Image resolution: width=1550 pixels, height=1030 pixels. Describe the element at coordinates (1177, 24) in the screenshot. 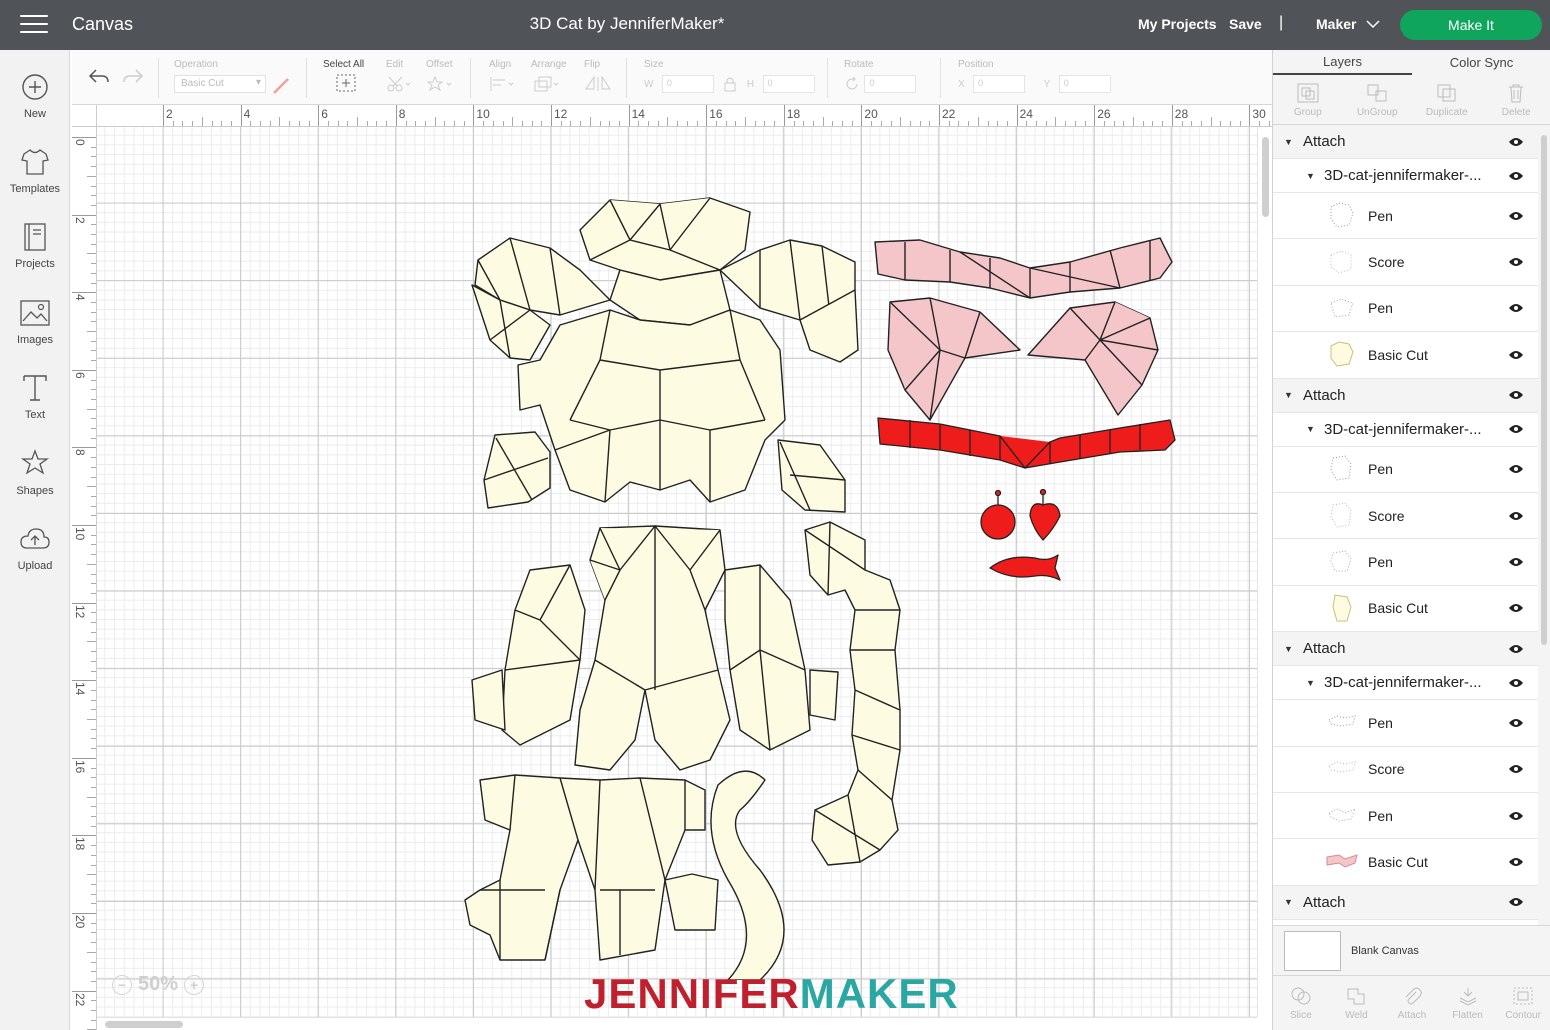

I see `my-projects-button: My Projects` at that location.